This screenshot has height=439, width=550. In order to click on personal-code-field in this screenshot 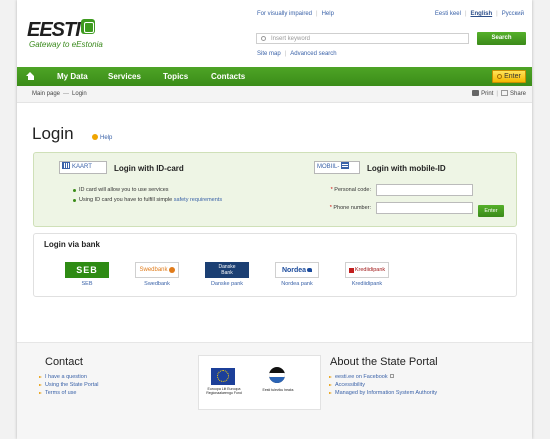, I will do `click(424, 190)`.